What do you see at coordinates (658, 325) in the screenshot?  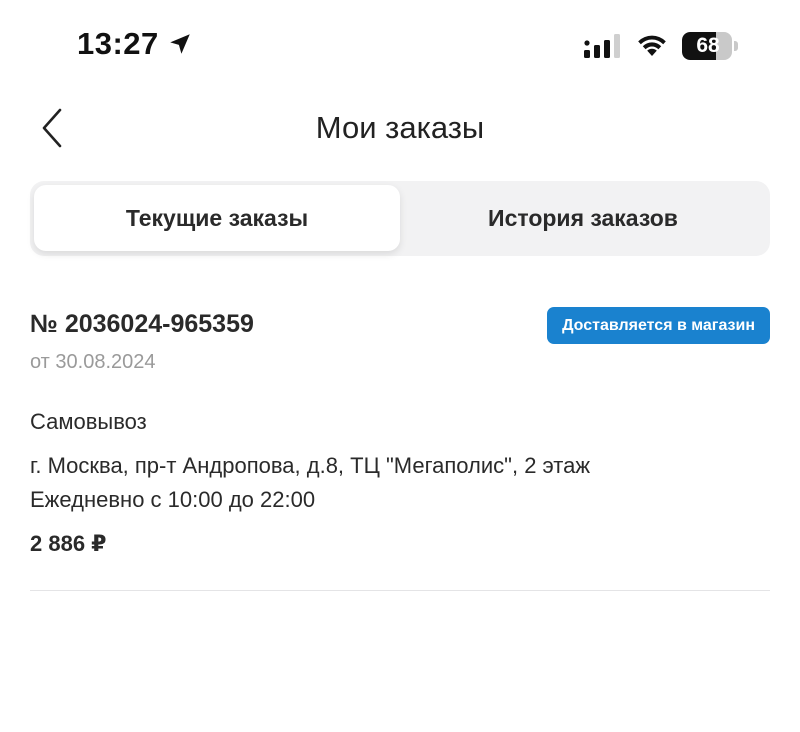 I see `status-badge: Доставляется в магазин` at bounding box center [658, 325].